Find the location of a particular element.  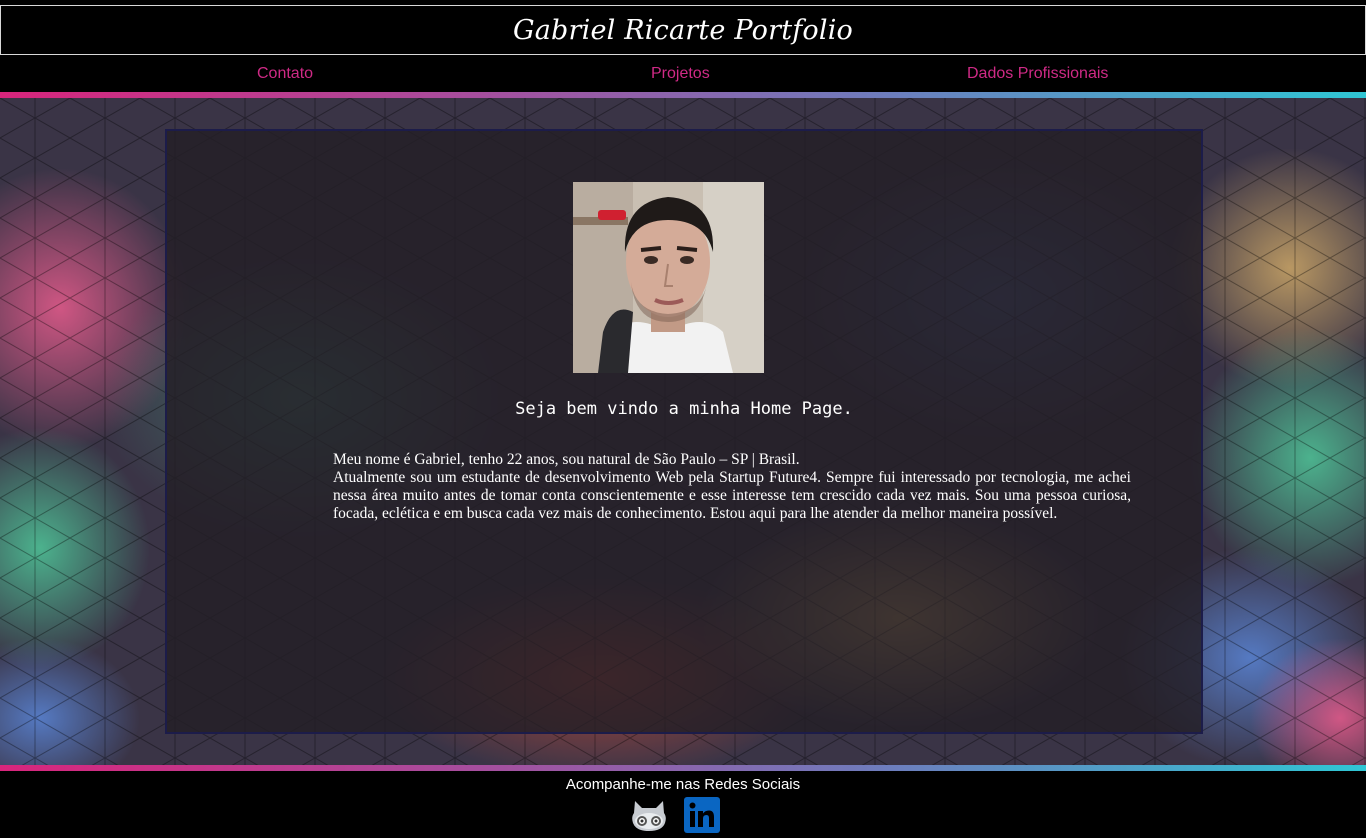

profile-photo is located at coordinates (668, 277).